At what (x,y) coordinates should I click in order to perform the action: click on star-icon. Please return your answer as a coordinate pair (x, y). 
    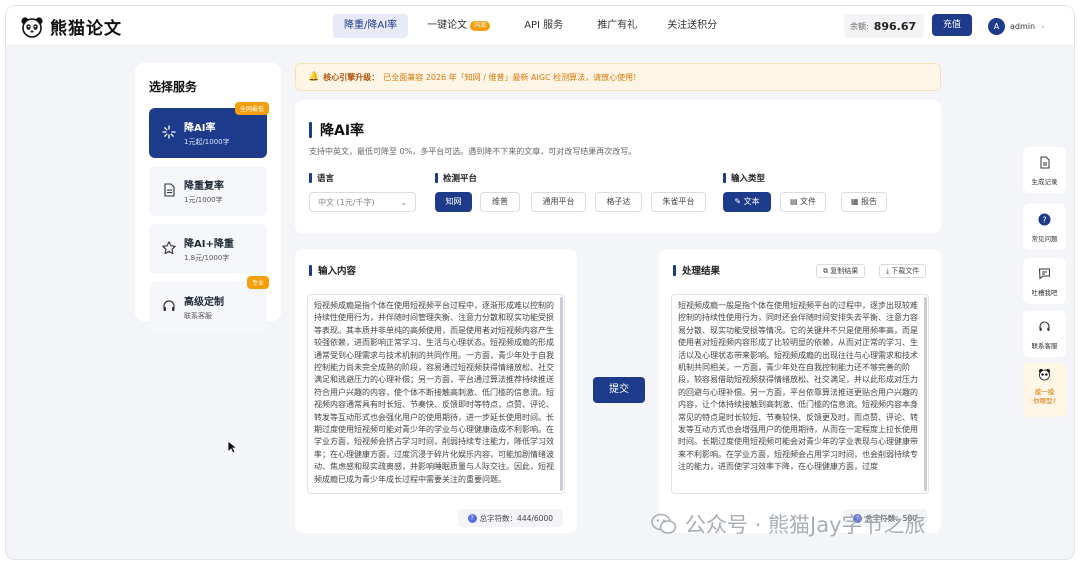
    Looking at the image, I should click on (169, 248).